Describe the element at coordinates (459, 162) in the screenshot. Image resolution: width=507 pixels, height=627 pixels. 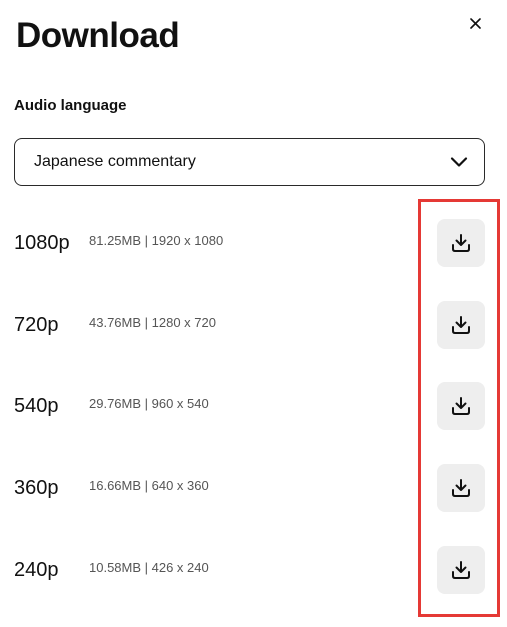
I see `chevron-down-icon` at that location.